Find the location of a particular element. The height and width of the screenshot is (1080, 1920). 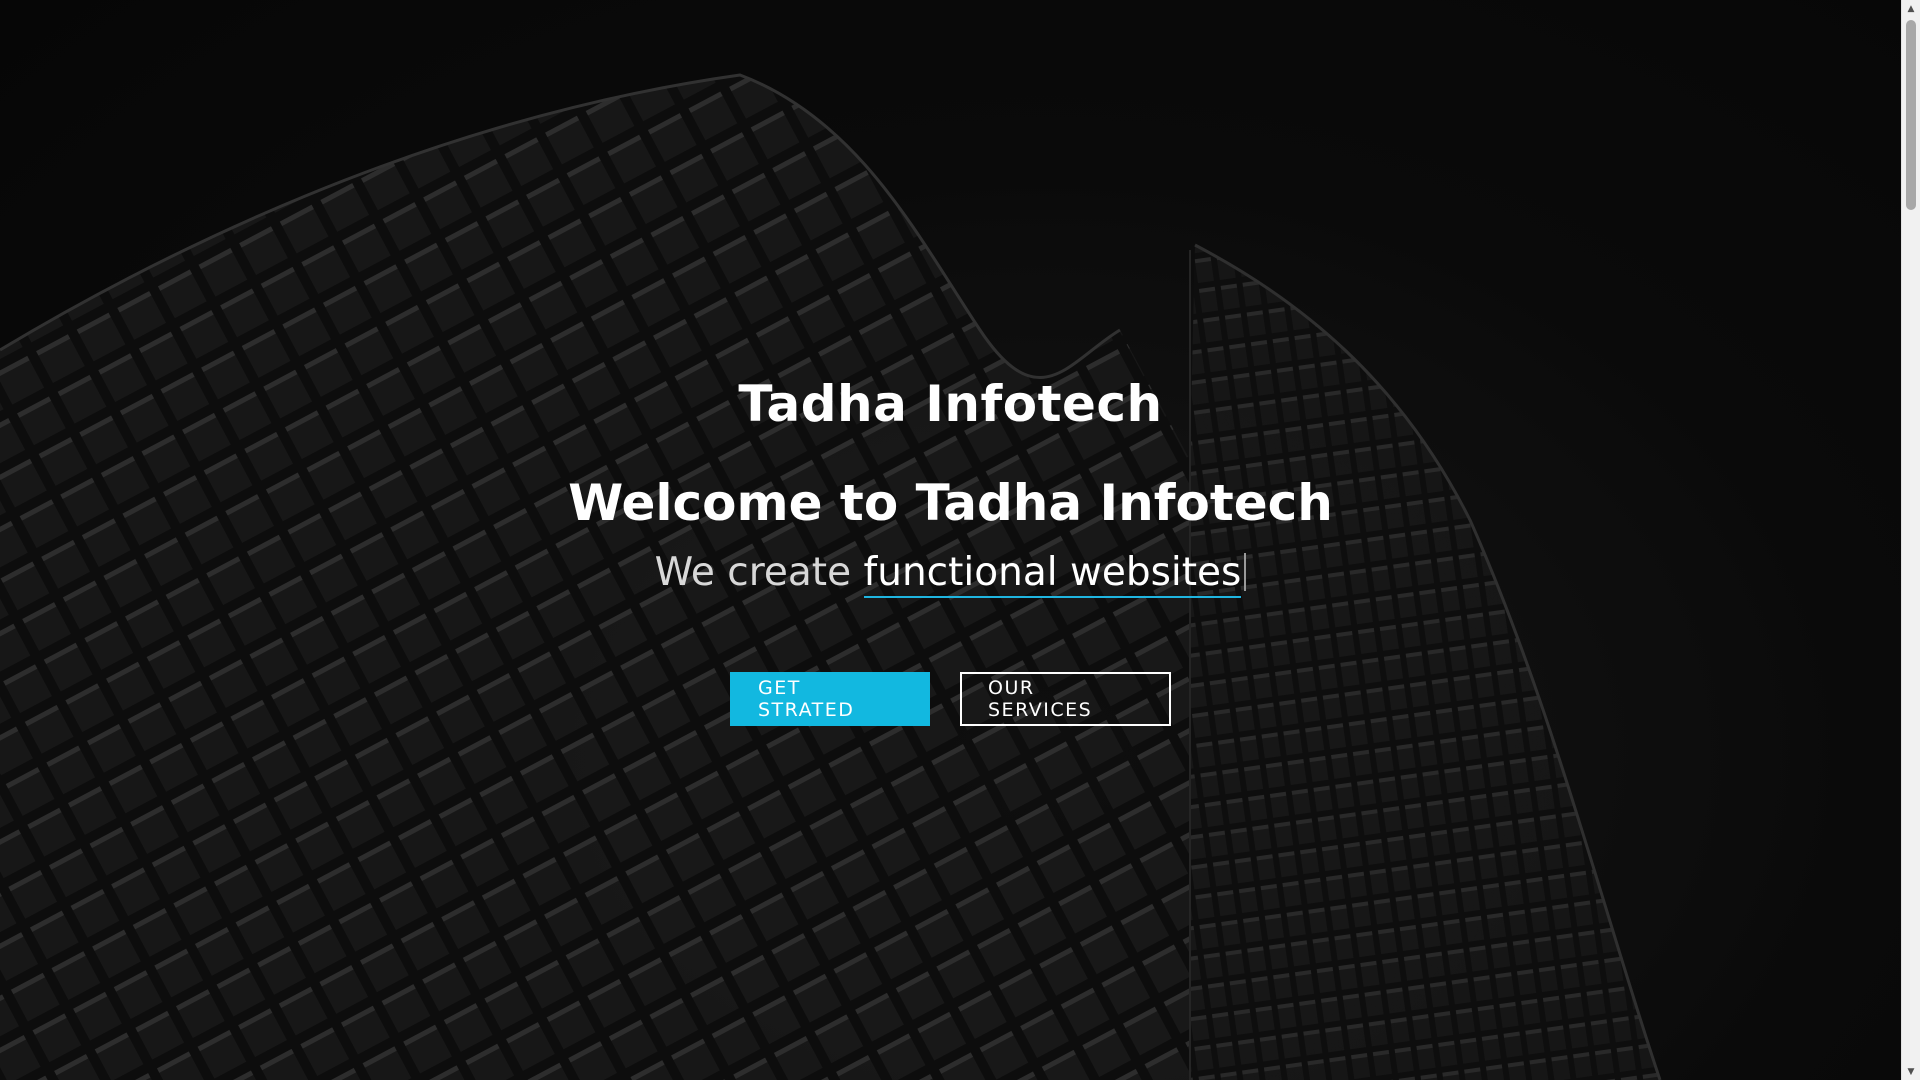

scroll-thumb is located at coordinates (1911, 115).